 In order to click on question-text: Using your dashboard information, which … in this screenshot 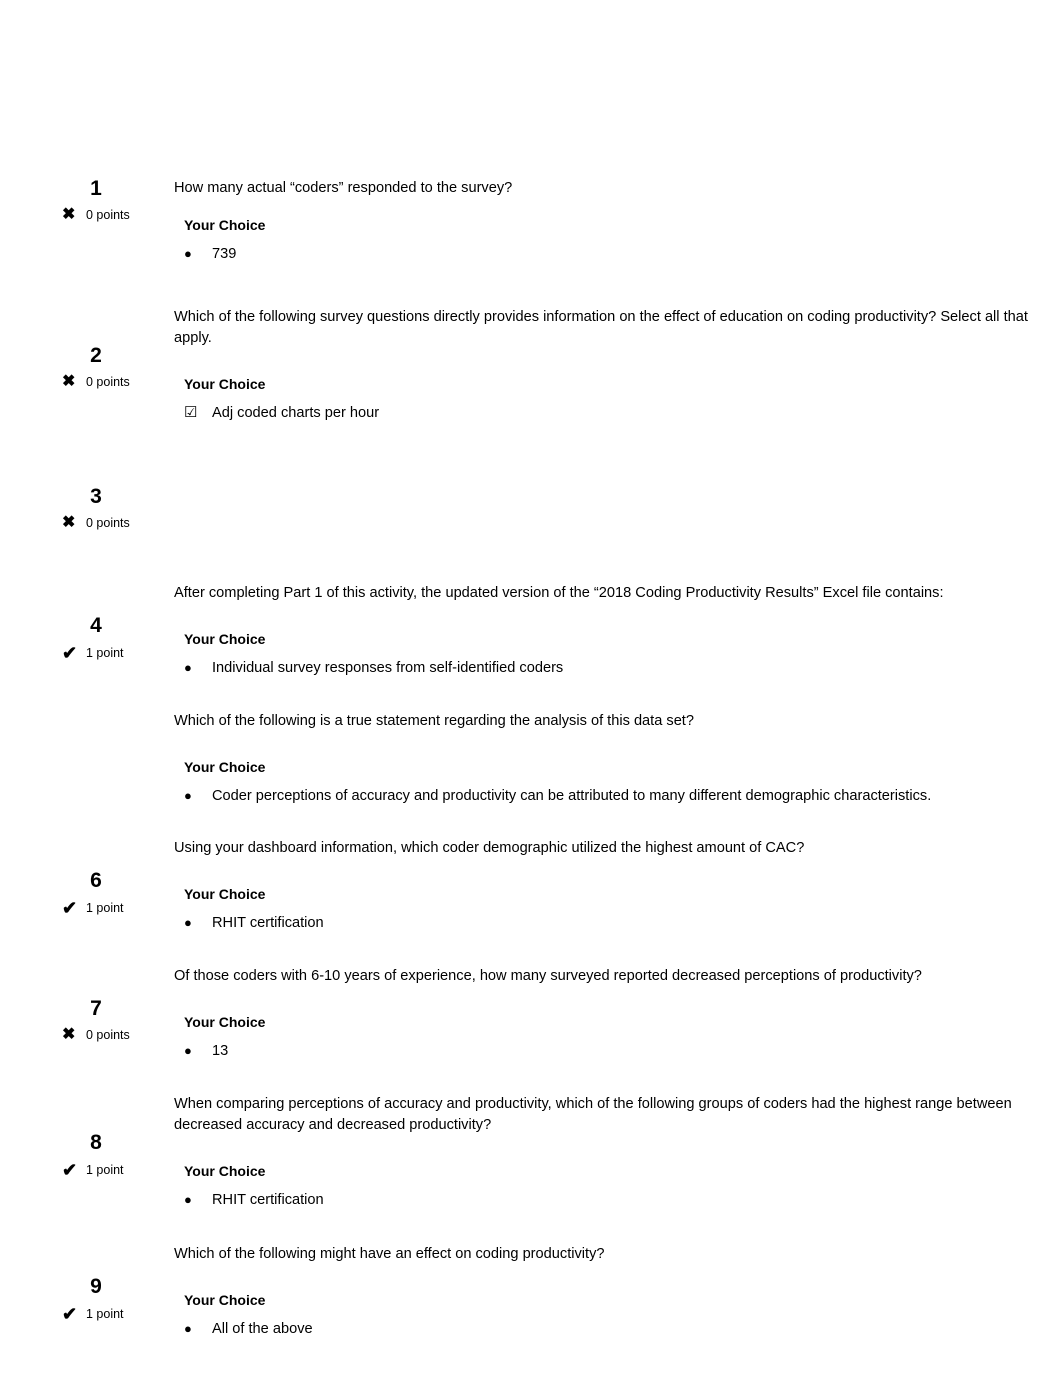, I will do `click(489, 848)`.